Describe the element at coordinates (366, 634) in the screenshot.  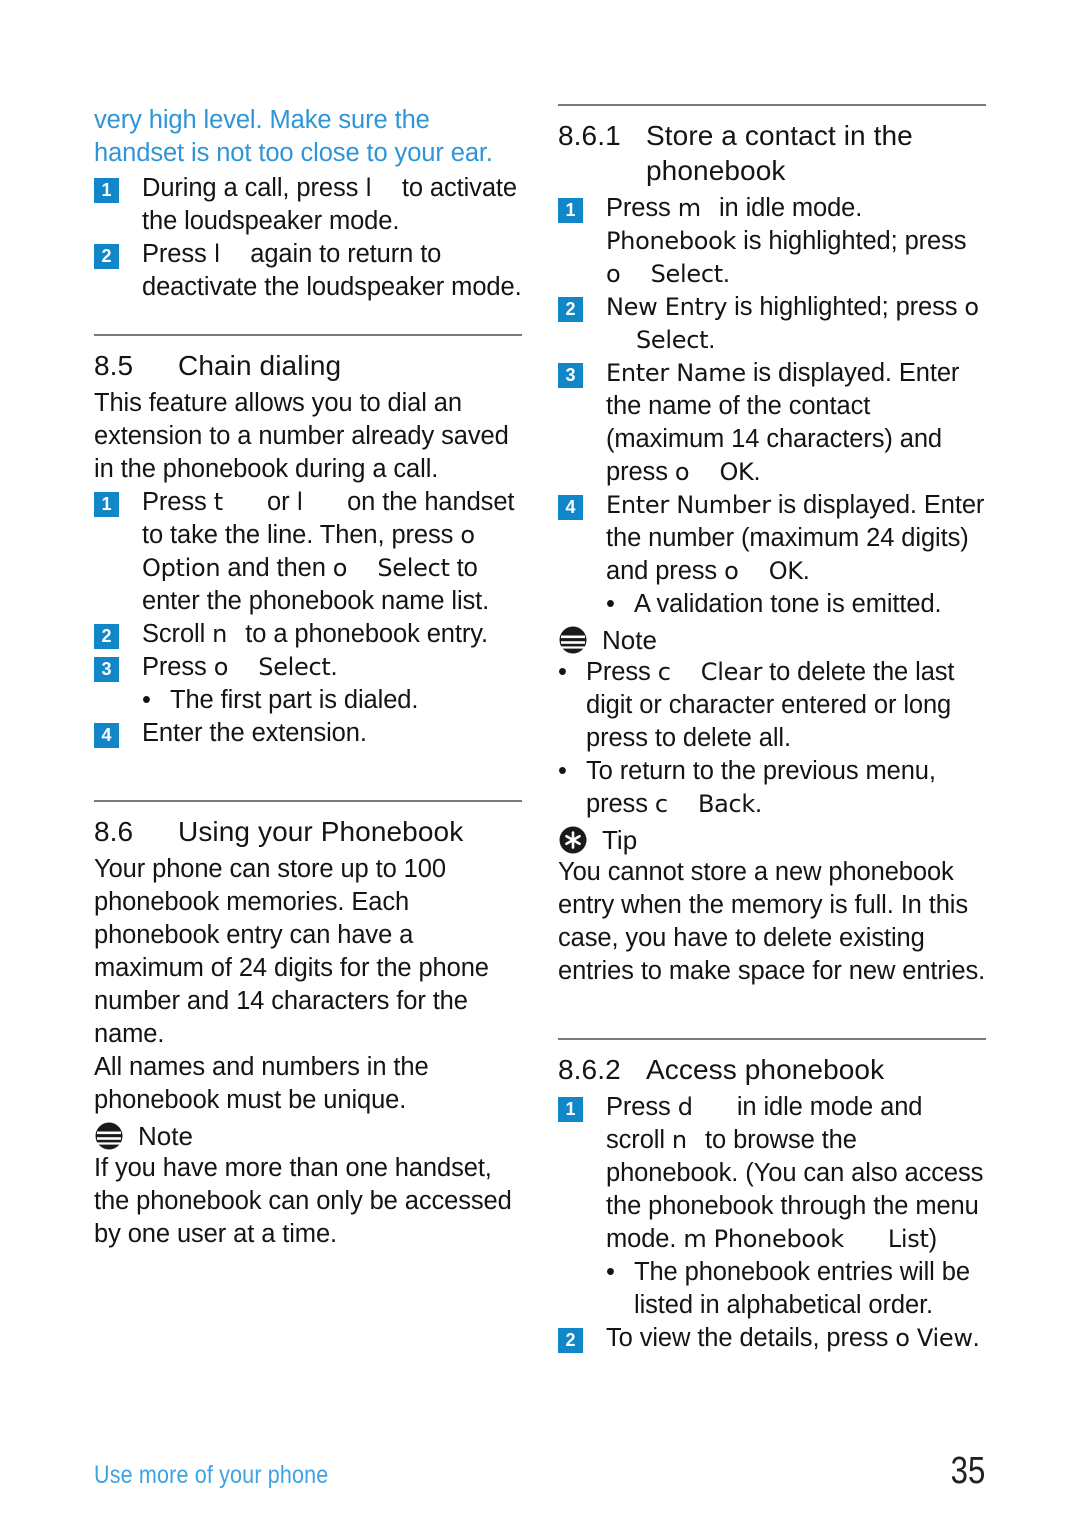
I see `step-text-part: to a phonebook entry.` at that location.